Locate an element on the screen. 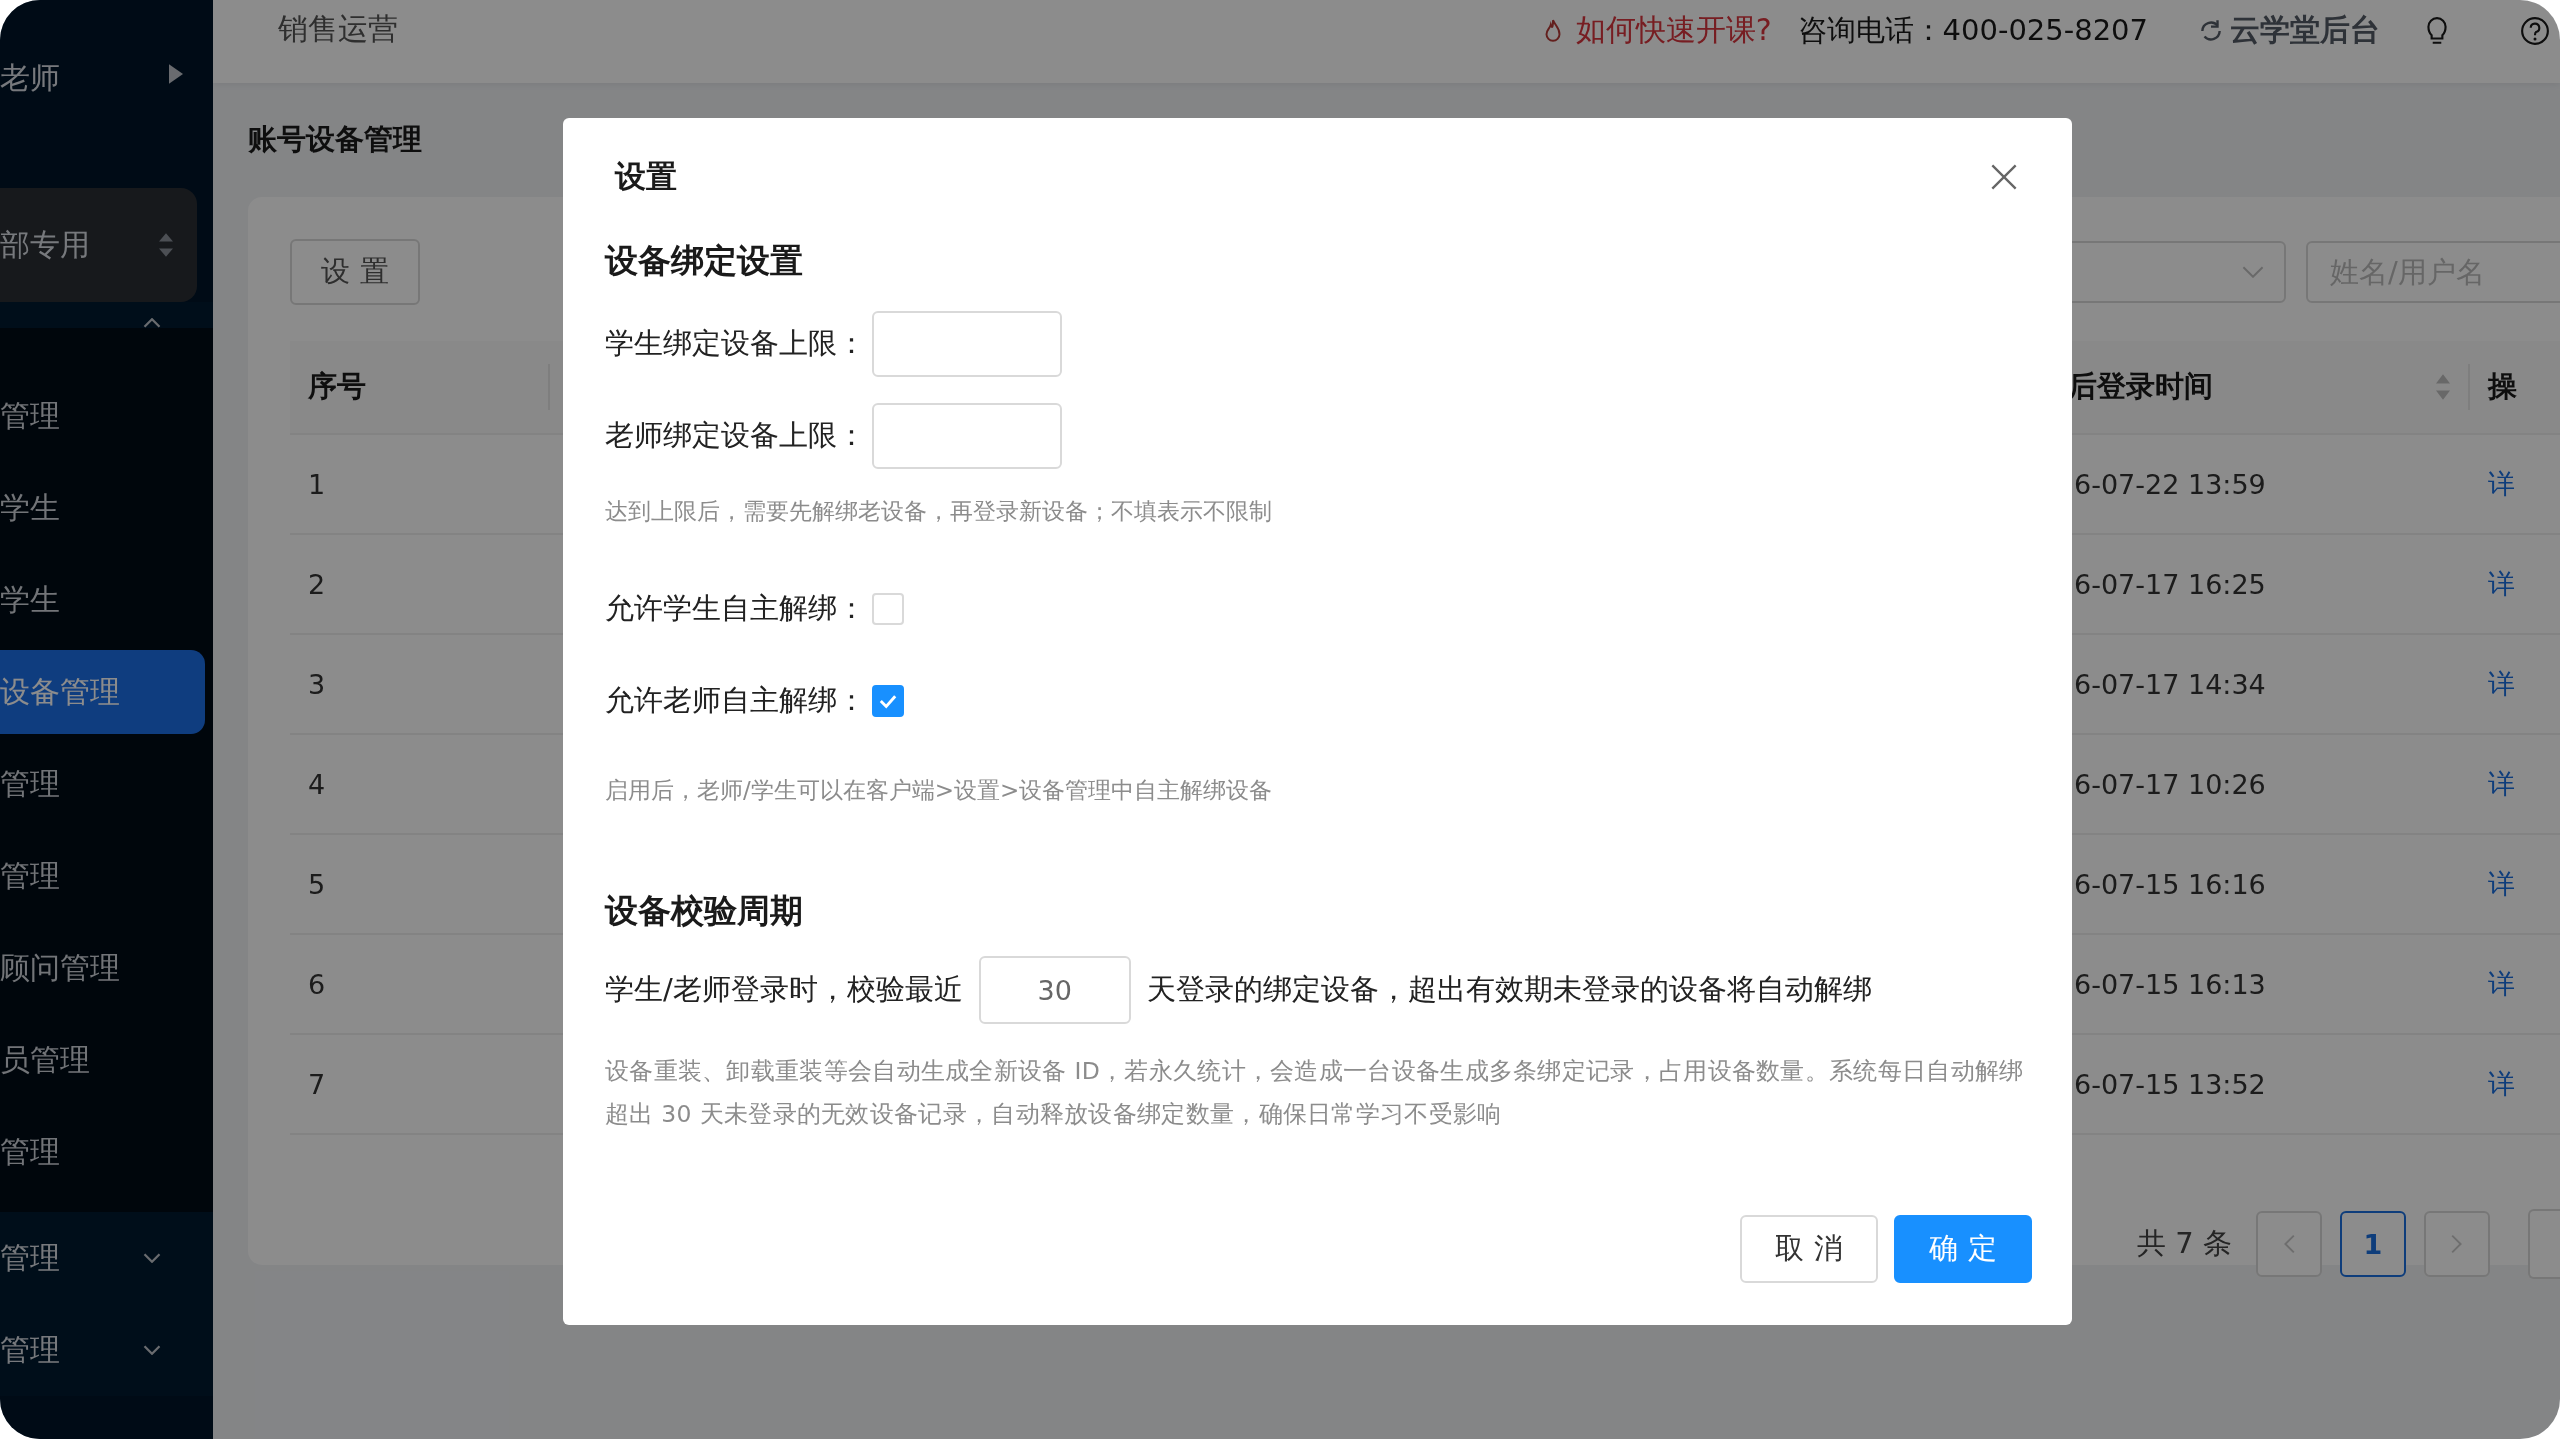 This screenshot has height=1439, width=2560. field-label: 允许学生自主解绑： is located at coordinates (735, 608).